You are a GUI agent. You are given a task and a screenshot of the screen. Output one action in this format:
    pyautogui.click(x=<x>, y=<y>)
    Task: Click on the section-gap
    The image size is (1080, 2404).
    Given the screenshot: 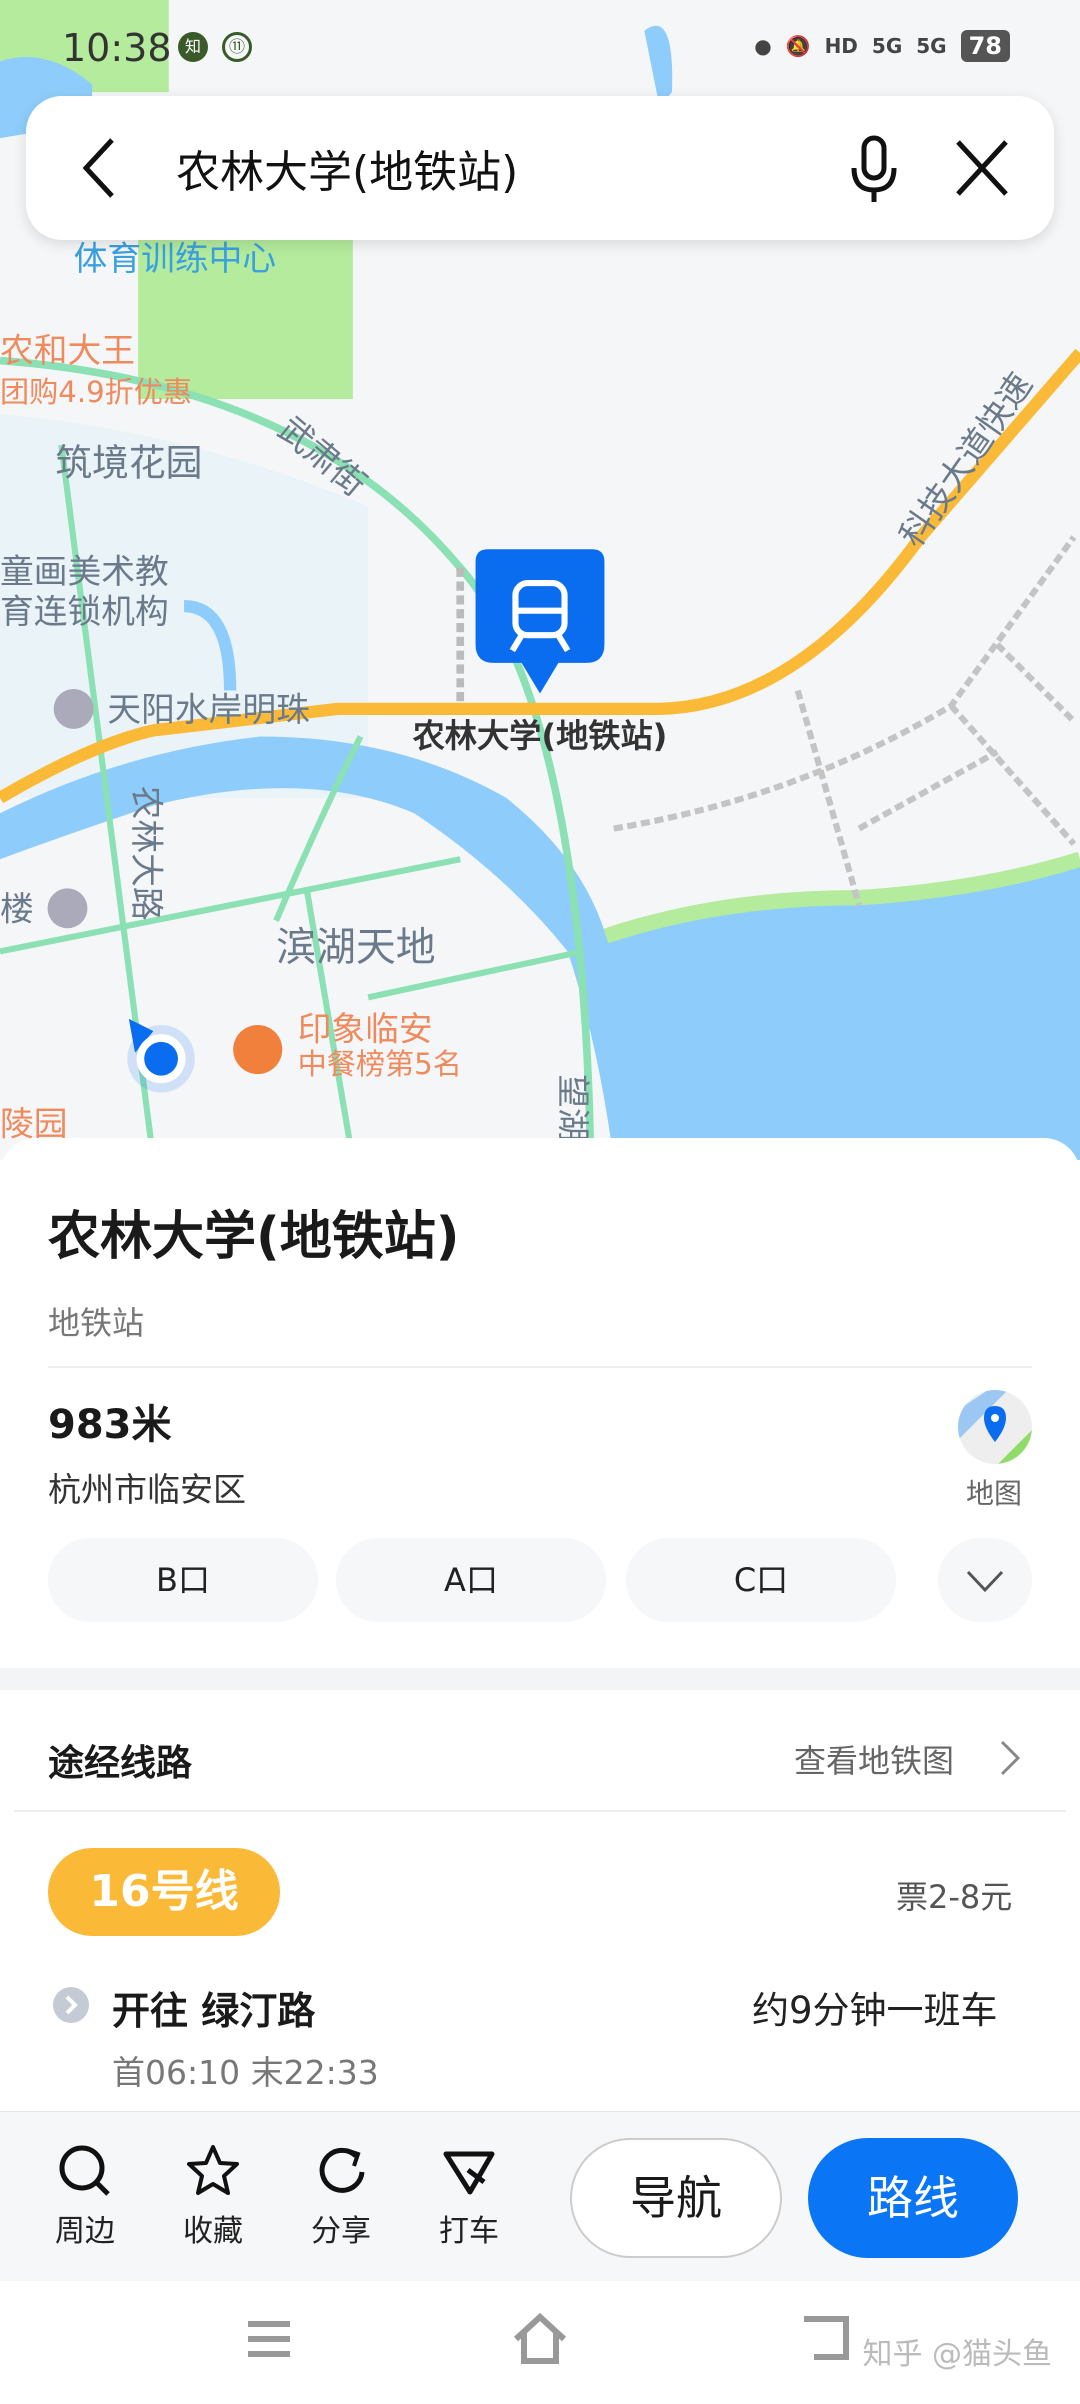 What is the action you would take?
    pyautogui.click(x=540, y=1679)
    